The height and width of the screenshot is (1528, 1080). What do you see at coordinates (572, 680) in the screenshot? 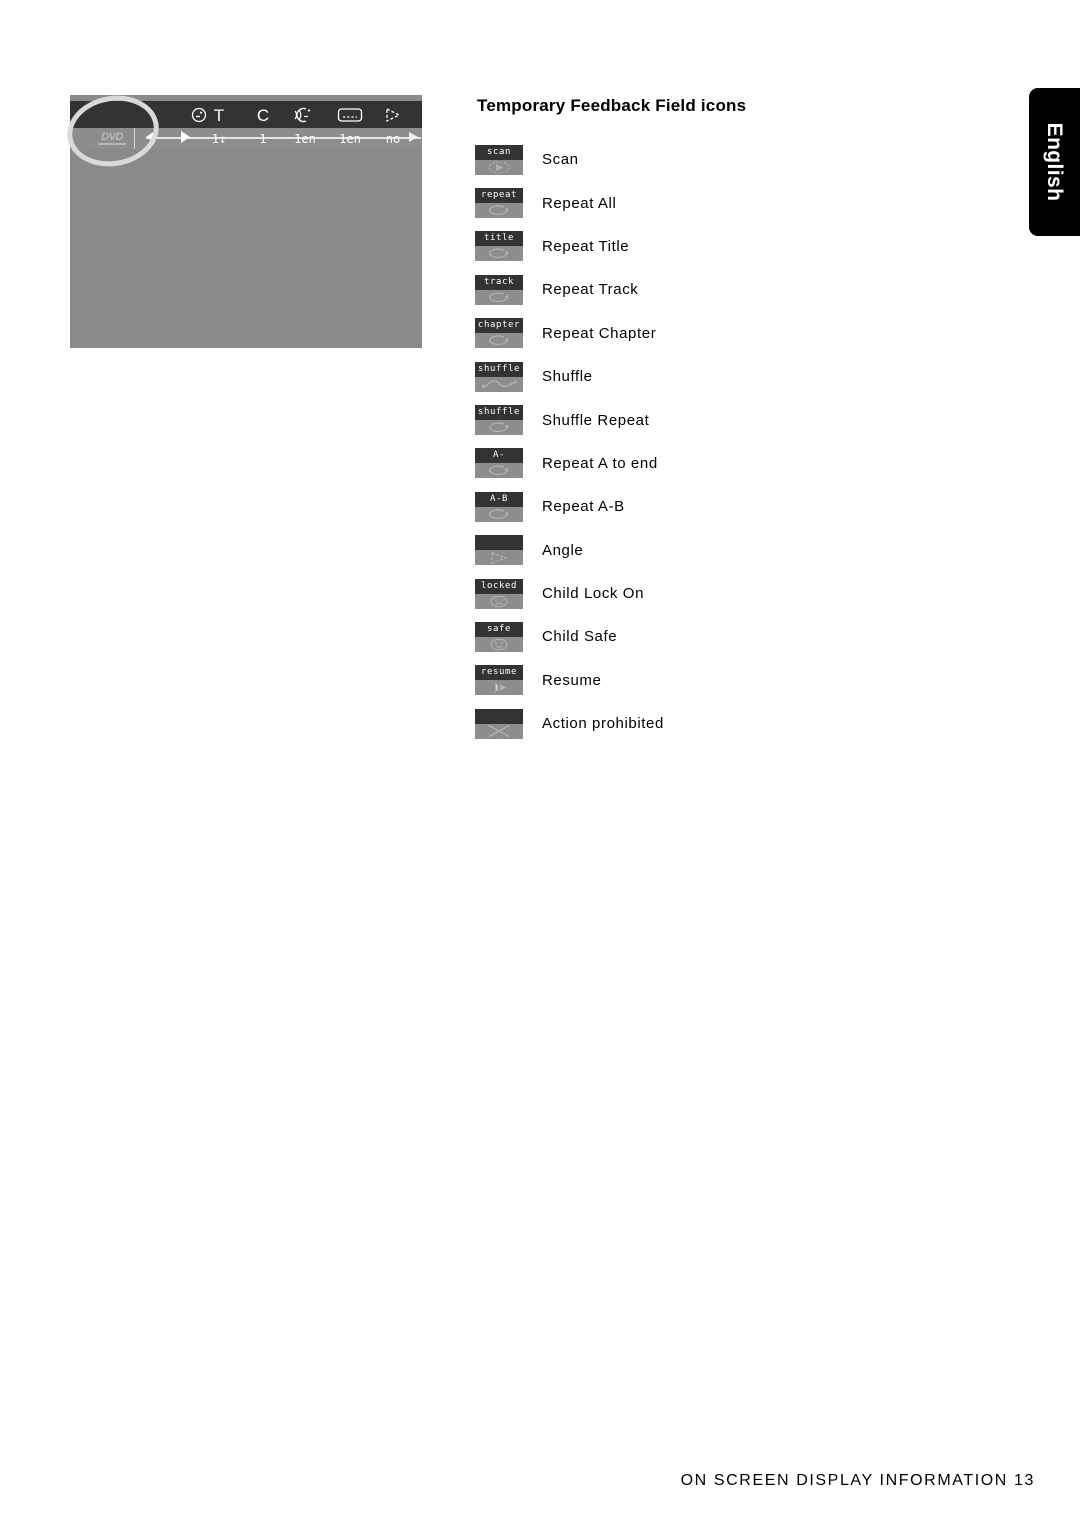
I see `legend-row-label: Resume` at bounding box center [572, 680].